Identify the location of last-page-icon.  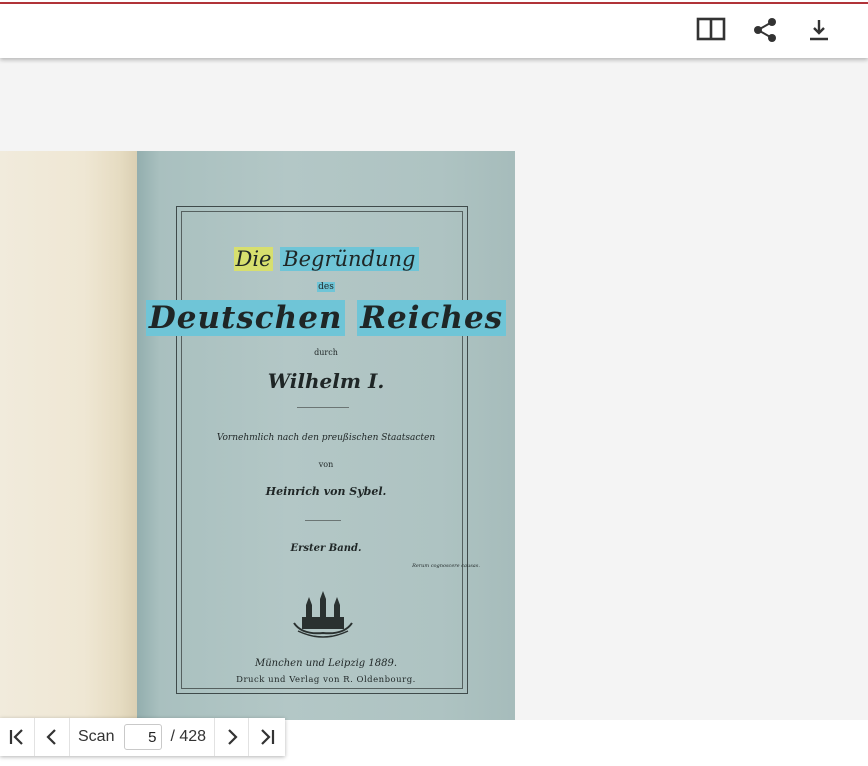
(267, 737).